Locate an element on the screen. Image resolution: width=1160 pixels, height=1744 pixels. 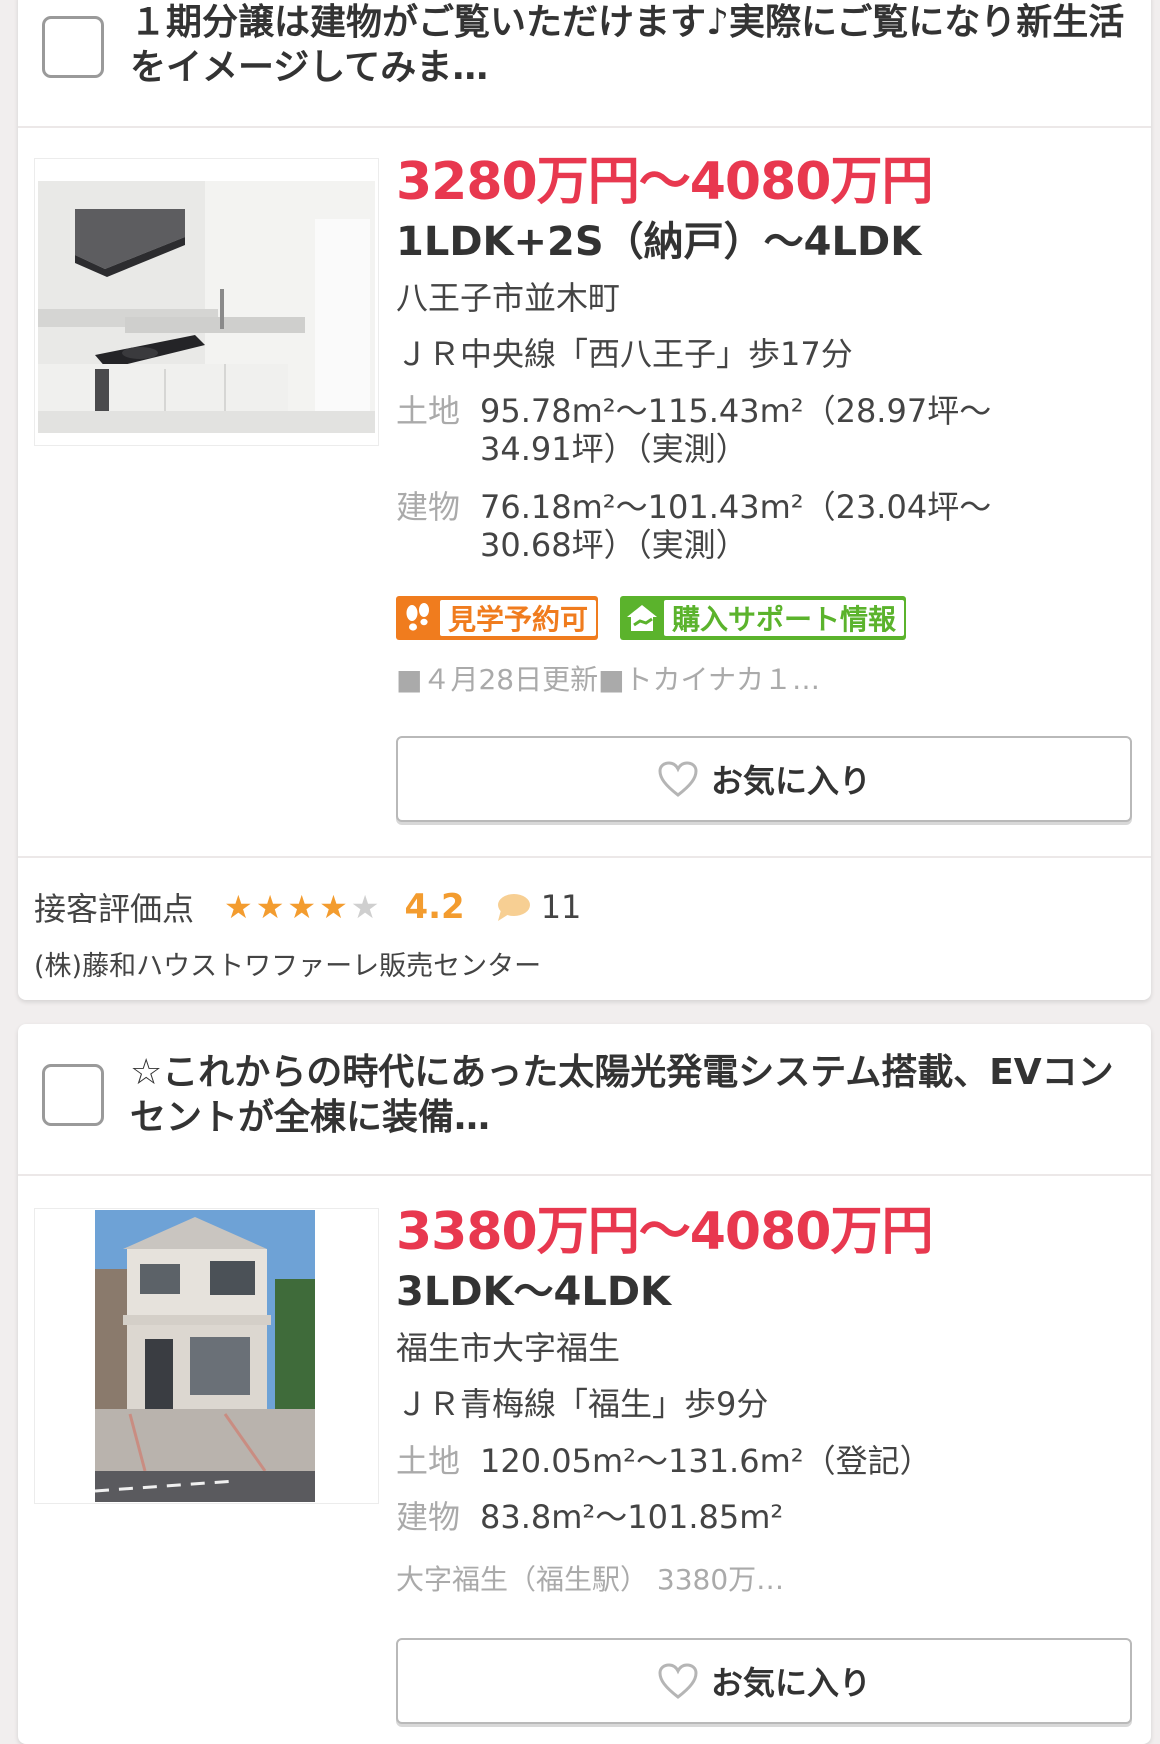
speech-bubble-icon is located at coordinates (513, 907).